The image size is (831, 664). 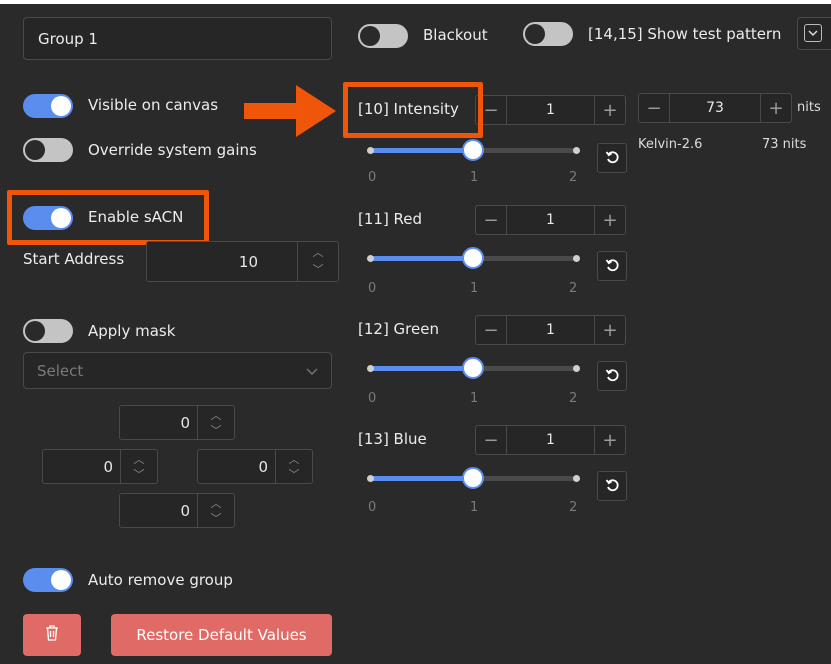 I want to click on restore-default-values-button: Restore Default Values, so click(x=221, y=635).